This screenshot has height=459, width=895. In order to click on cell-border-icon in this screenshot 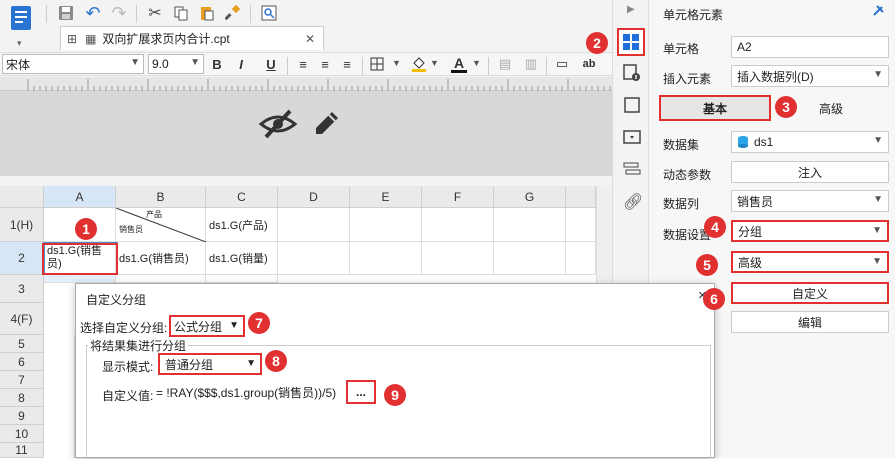, I will do `click(632, 106)`.